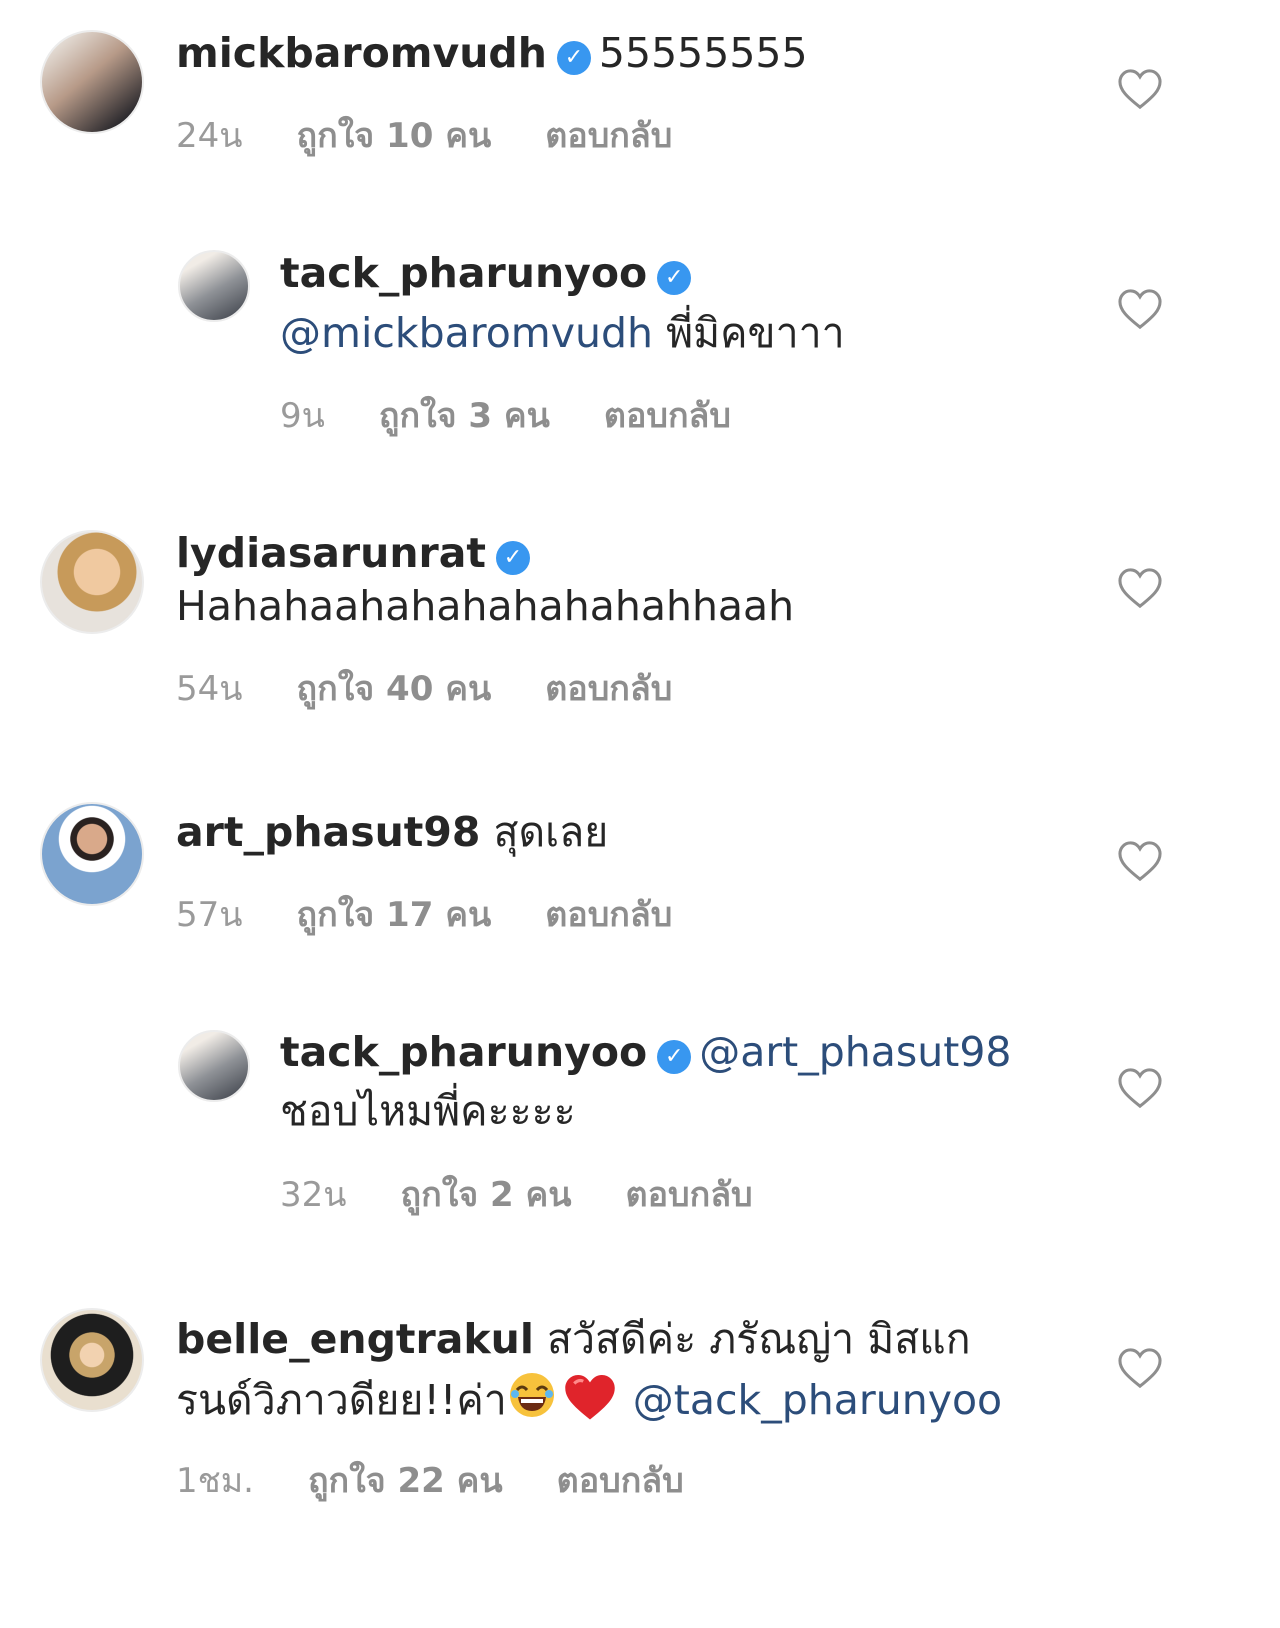 The width and height of the screenshot is (1280, 1628). I want to click on comment-likes: ถูกใจ 22 คน, so click(405, 1480).